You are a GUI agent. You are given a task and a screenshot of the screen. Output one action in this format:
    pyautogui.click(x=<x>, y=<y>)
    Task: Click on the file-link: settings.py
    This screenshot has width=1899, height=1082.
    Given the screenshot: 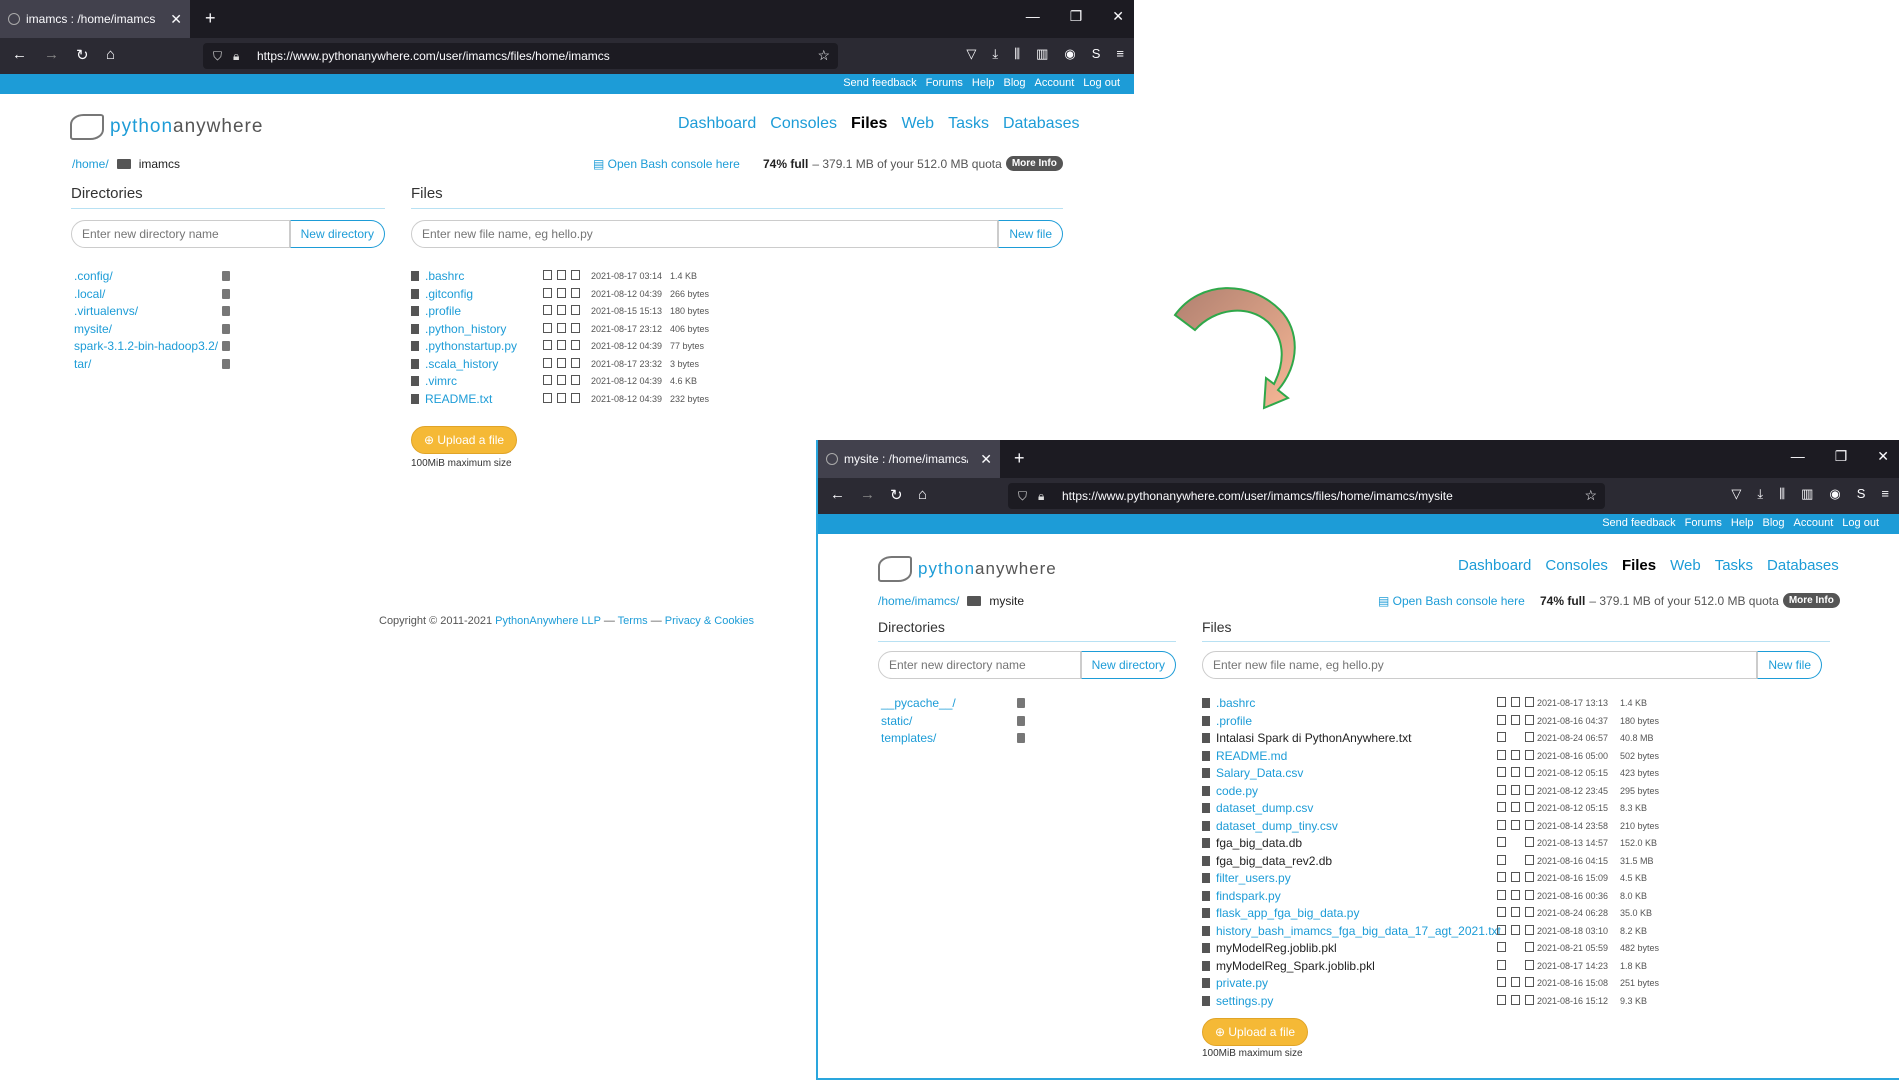 What is the action you would take?
    pyautogui.click(x=1244, y=1001)
    